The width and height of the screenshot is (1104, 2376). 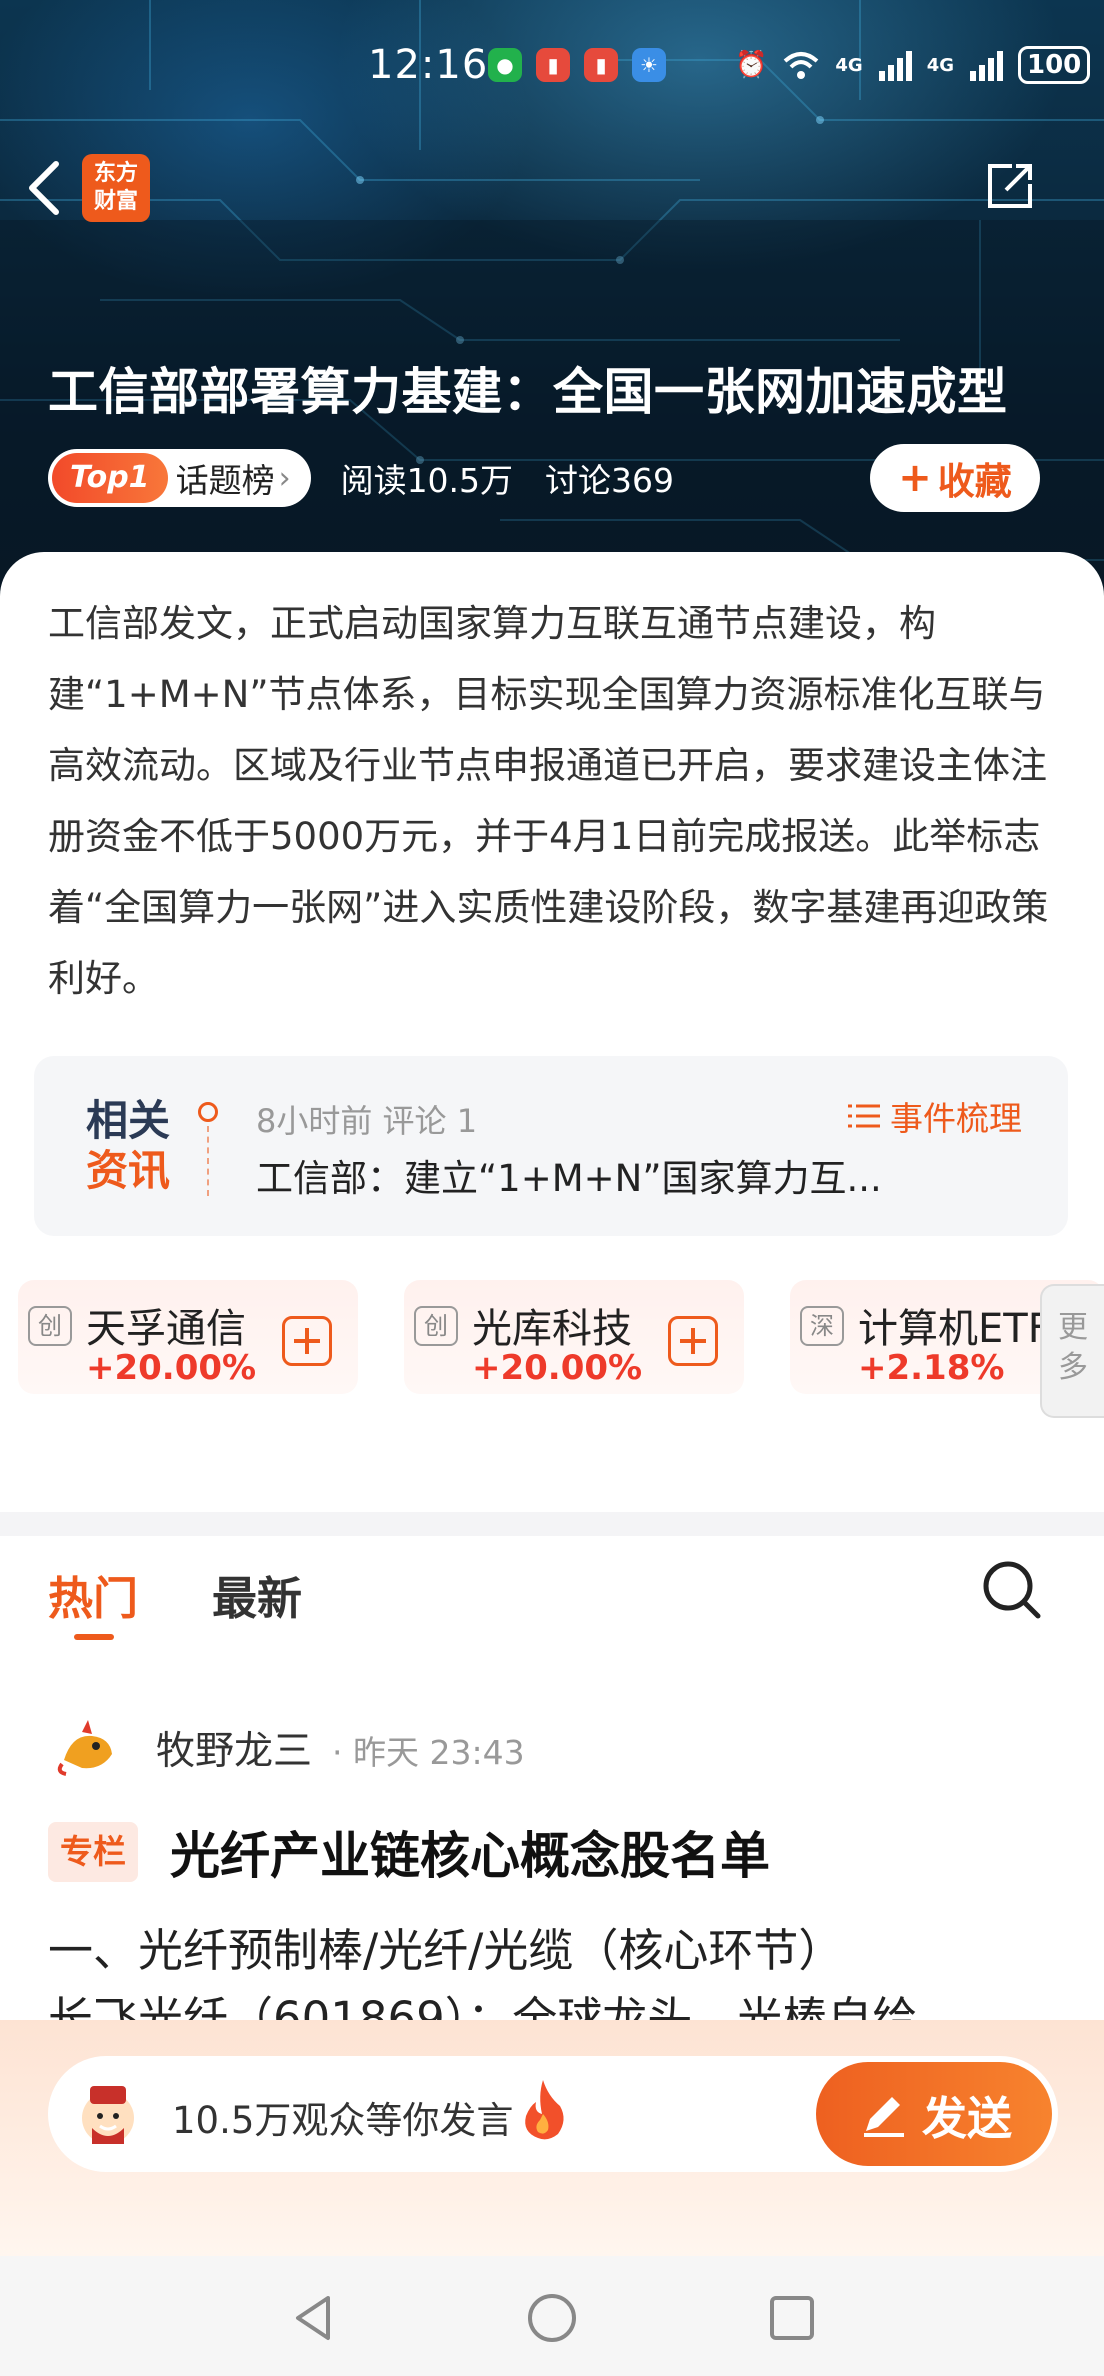 I want to click on nav-home-icon, so click(x=552, y=2318).